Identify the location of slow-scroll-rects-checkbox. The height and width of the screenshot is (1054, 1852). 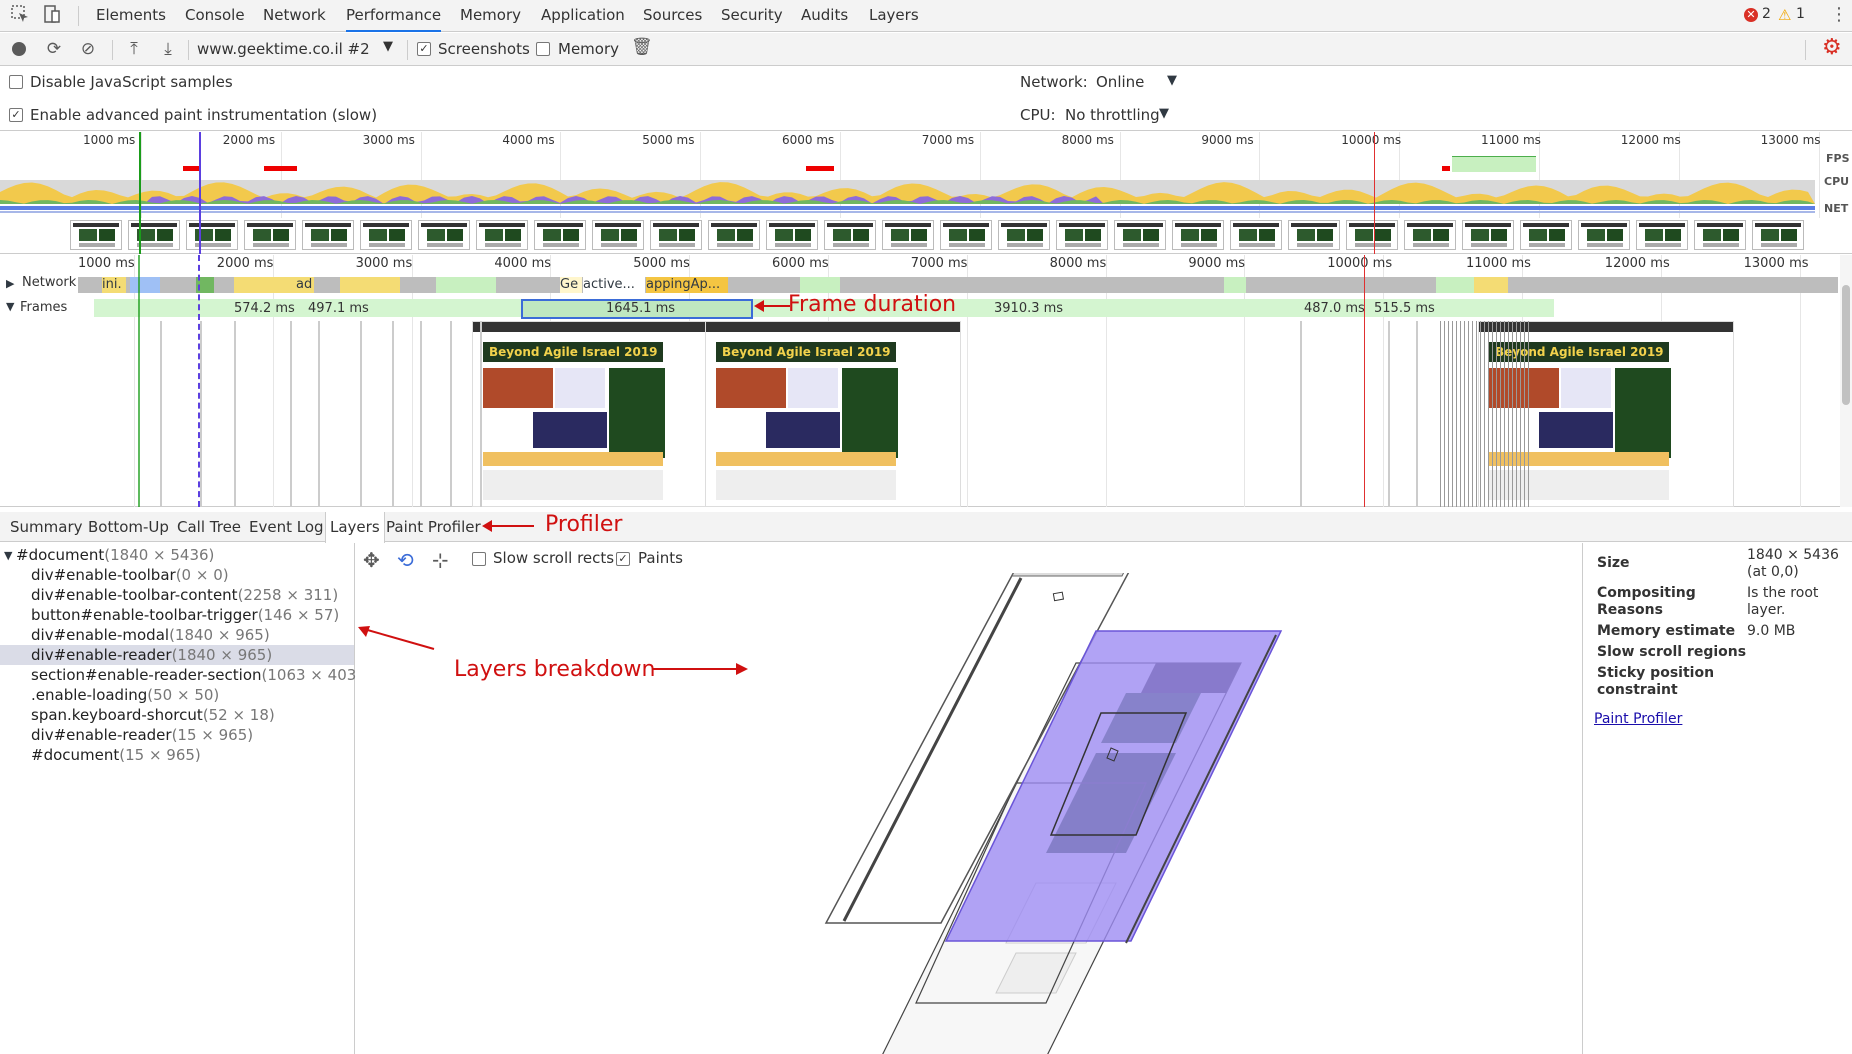
(479, 559).